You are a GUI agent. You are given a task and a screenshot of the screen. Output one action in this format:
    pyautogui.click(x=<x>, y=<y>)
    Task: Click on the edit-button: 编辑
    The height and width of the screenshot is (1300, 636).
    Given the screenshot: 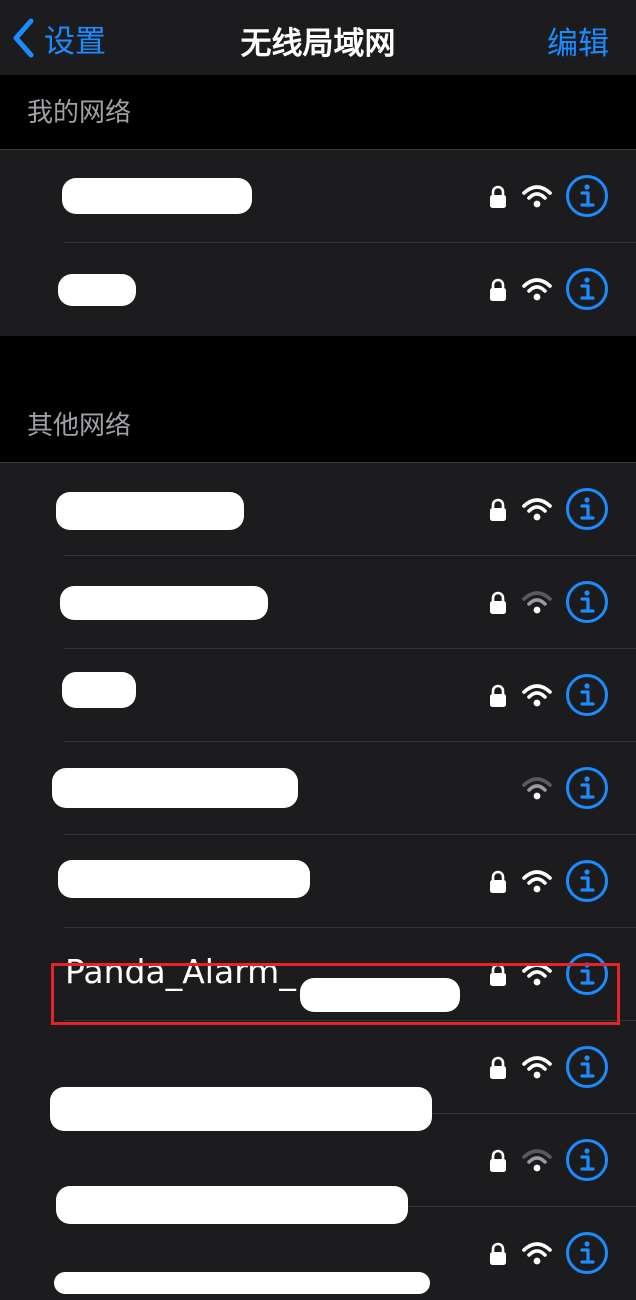 What is the action you would take?
    pyautogui.click(x=578, y=40)
    